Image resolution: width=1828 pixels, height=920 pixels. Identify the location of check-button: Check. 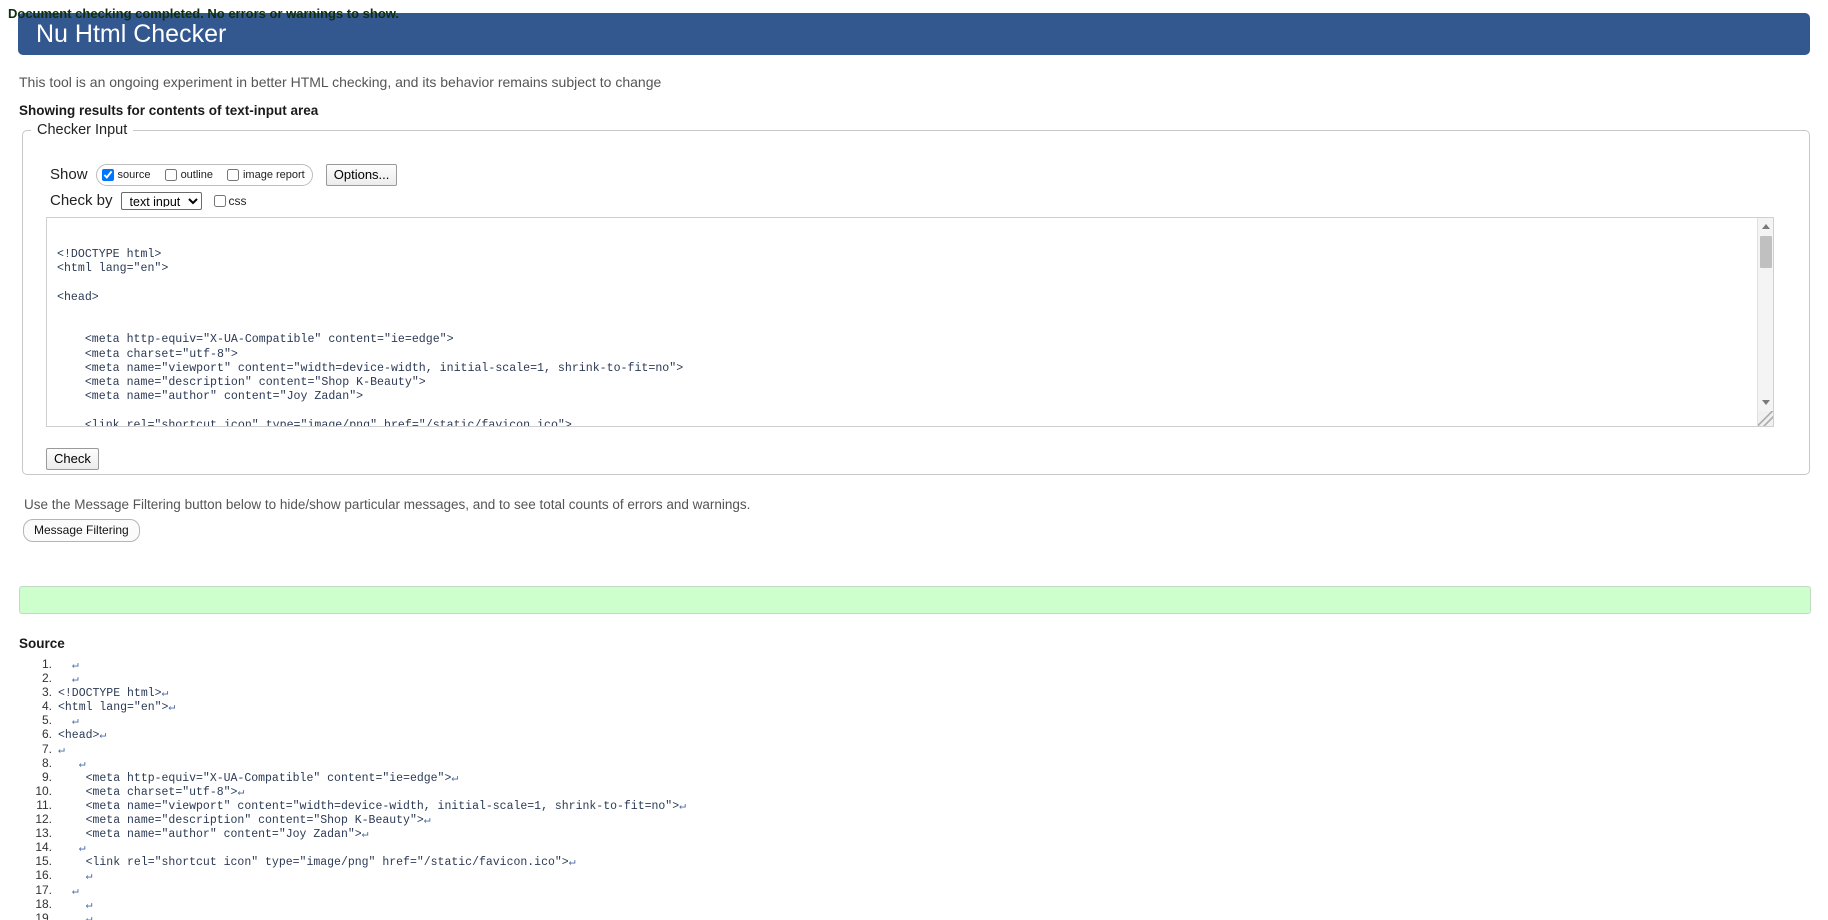
(72, 459).